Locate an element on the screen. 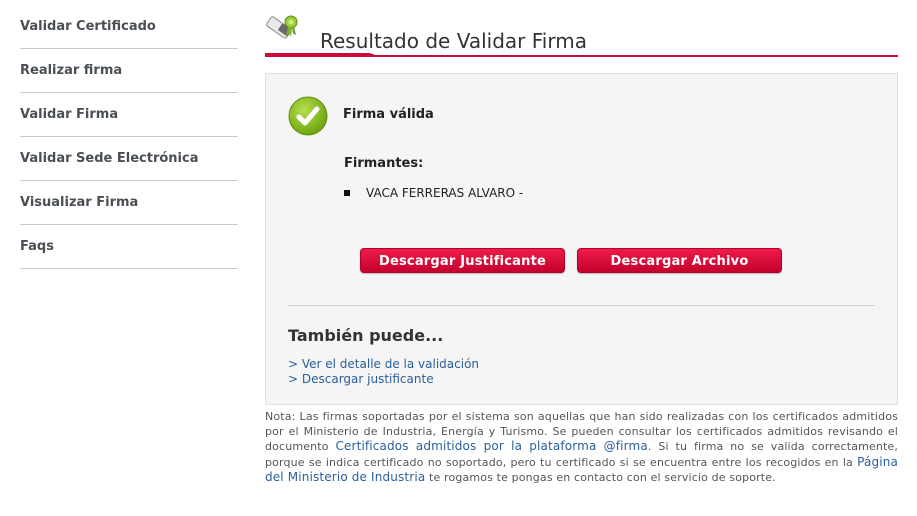 This screenshot has width=917, height=516. page-header: Resultado de Validar Firma is located at coordinates (581, 33).